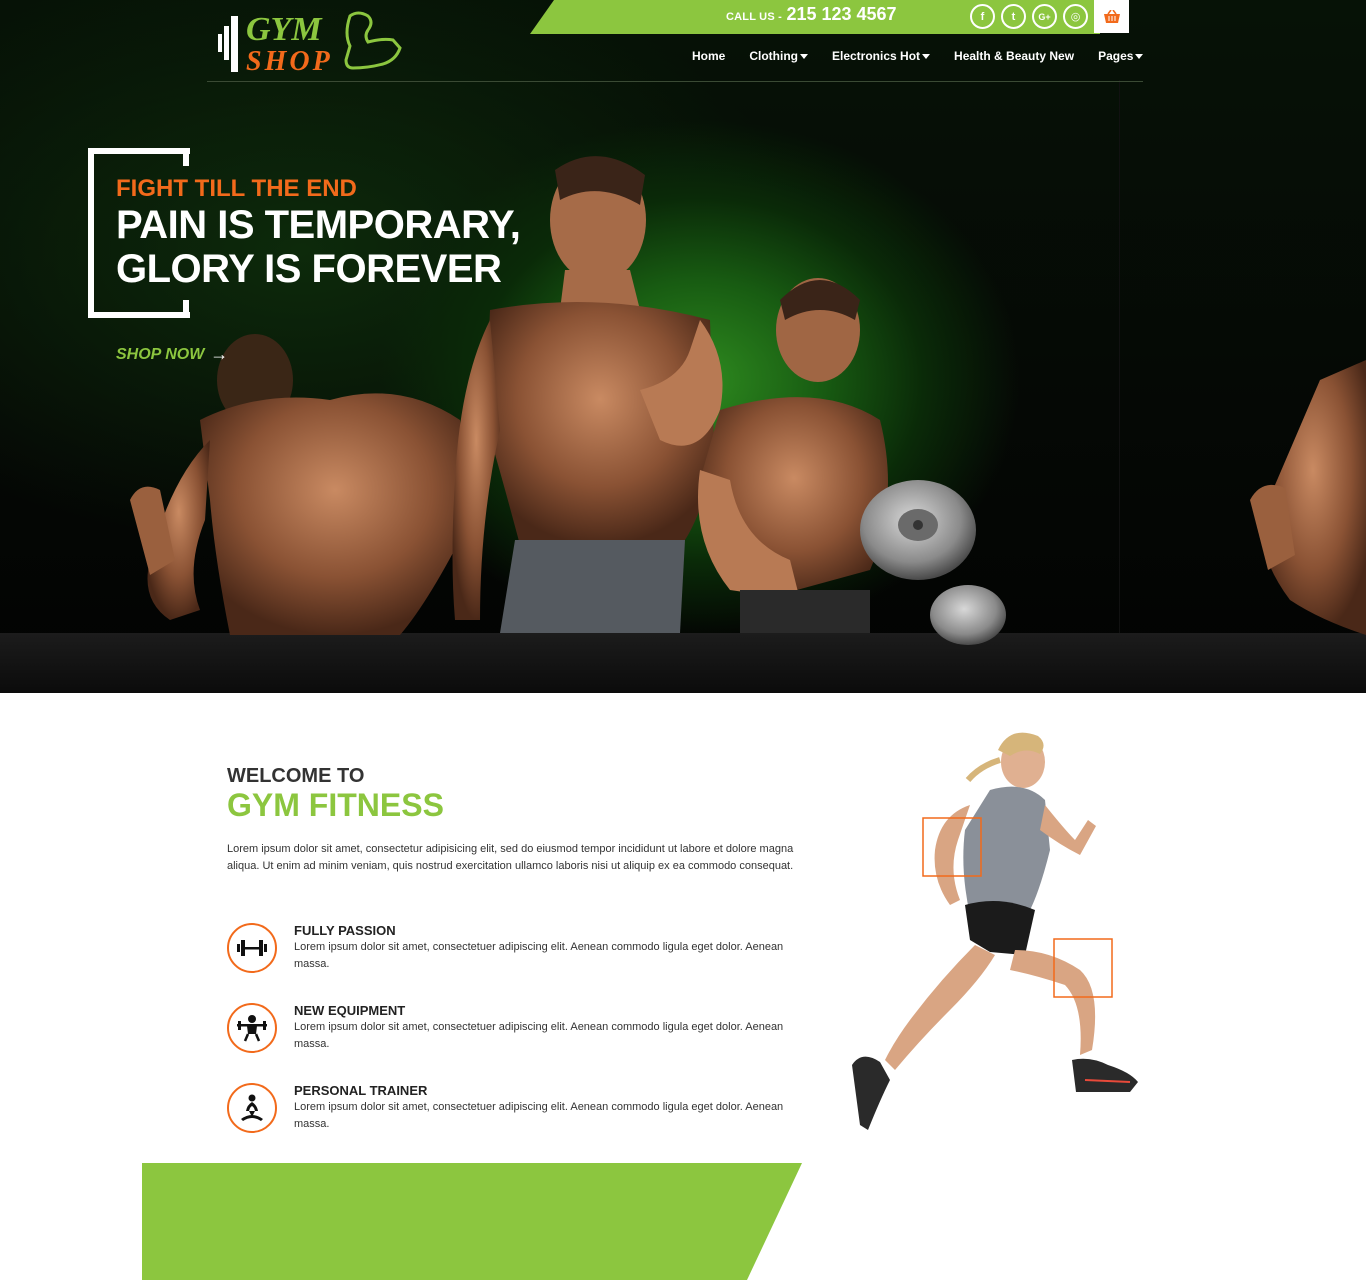  Describe the element at coordinates (186, 157) in the screenshot. I see `hero-frame-corner-top` at that location.